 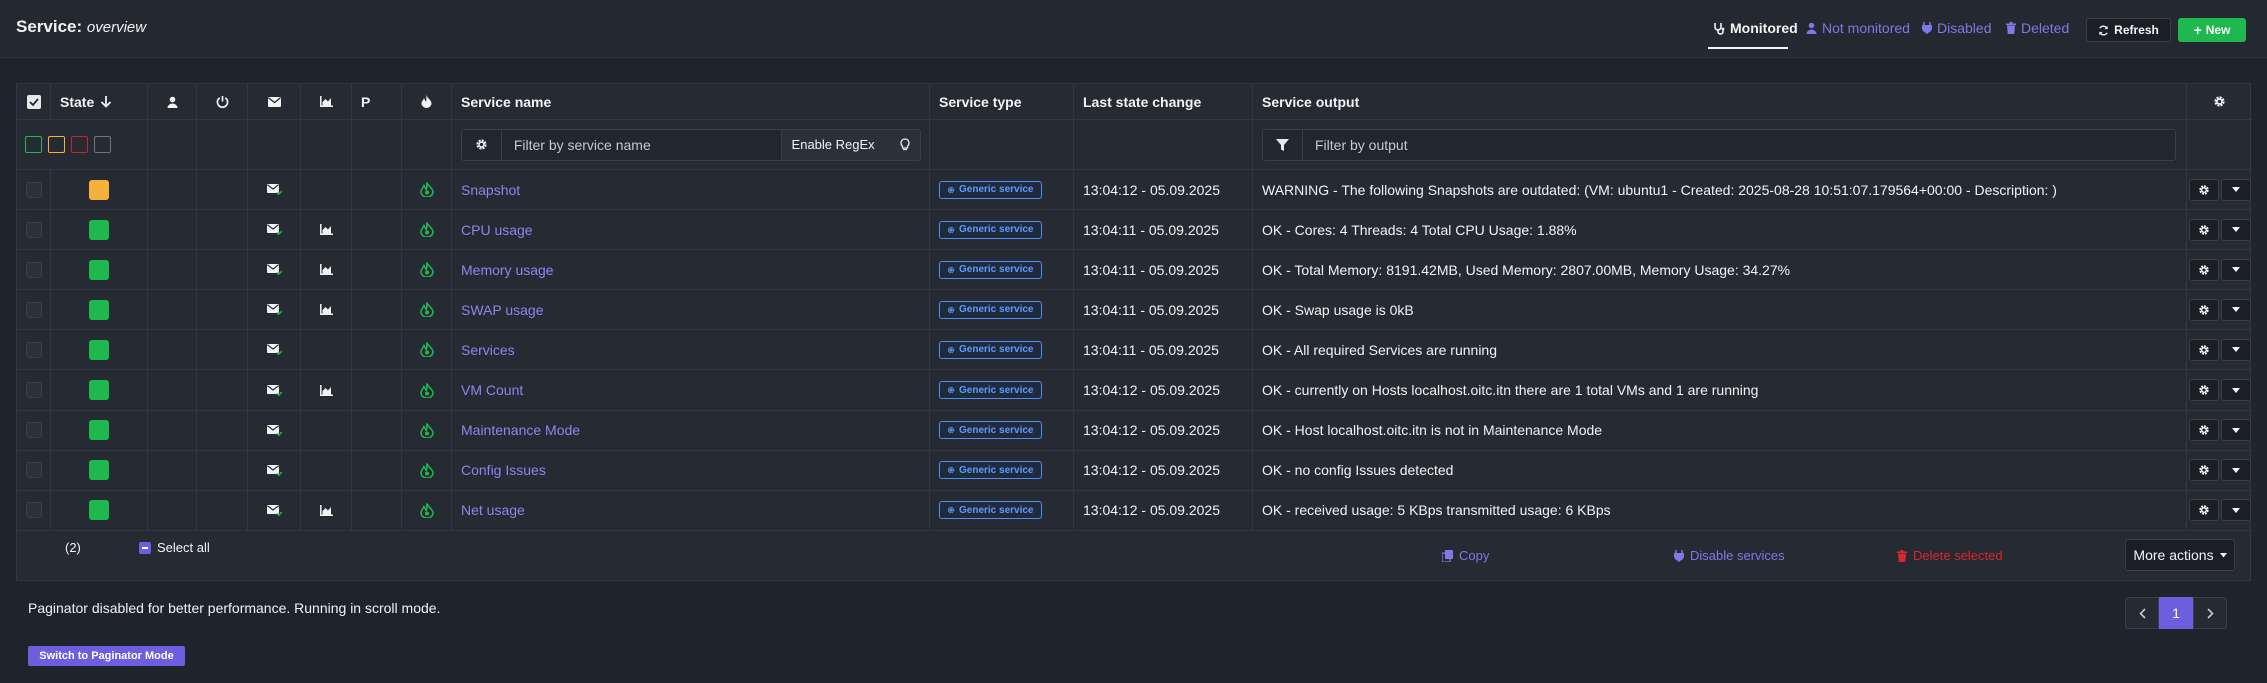 What do you see at coordinates (2212, 30) in the screenshot?
I see `new-button: + New` at bounding box center [2212, 30].